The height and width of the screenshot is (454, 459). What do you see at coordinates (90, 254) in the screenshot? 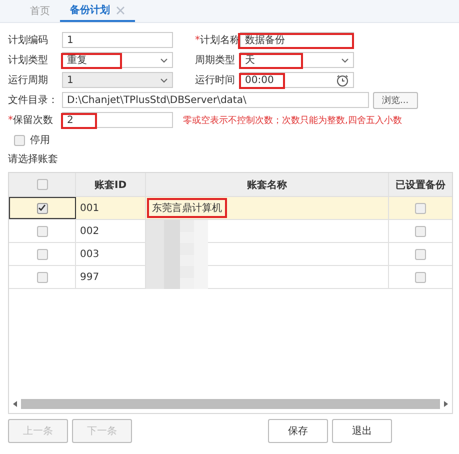
I see `table-cell: 003` at bounding box center [90, 254].